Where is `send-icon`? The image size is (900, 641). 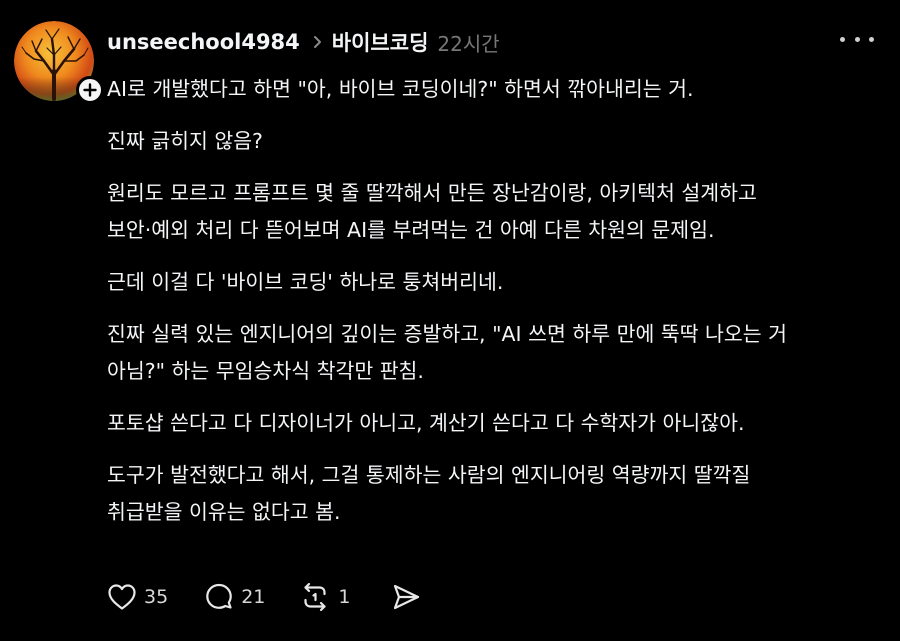
send-icon is located at coordinates (407, 597).